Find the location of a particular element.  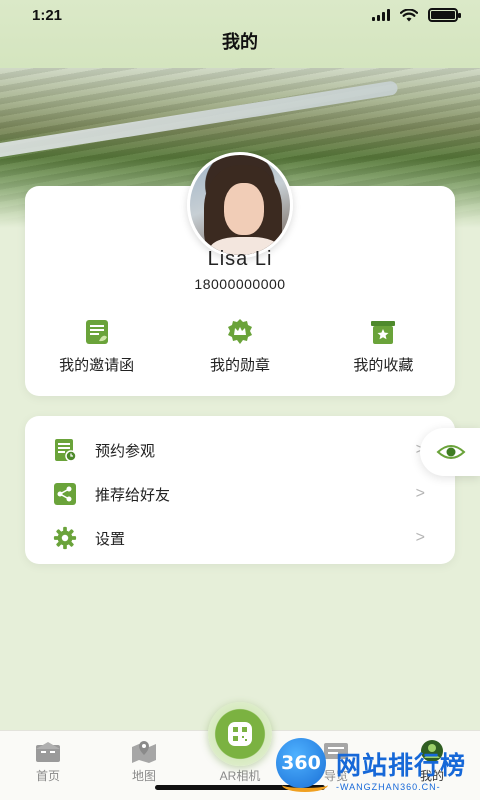

eye-icon is located at coordinates (451, 452).